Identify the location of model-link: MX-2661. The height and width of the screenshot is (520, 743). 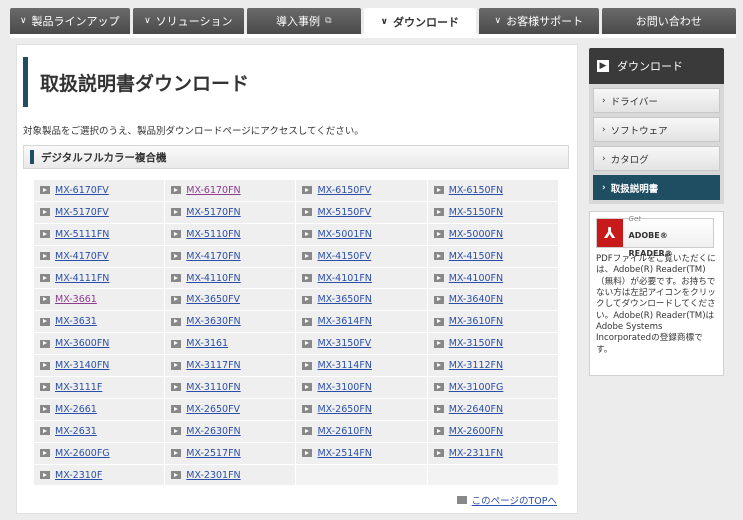
(76, 409).